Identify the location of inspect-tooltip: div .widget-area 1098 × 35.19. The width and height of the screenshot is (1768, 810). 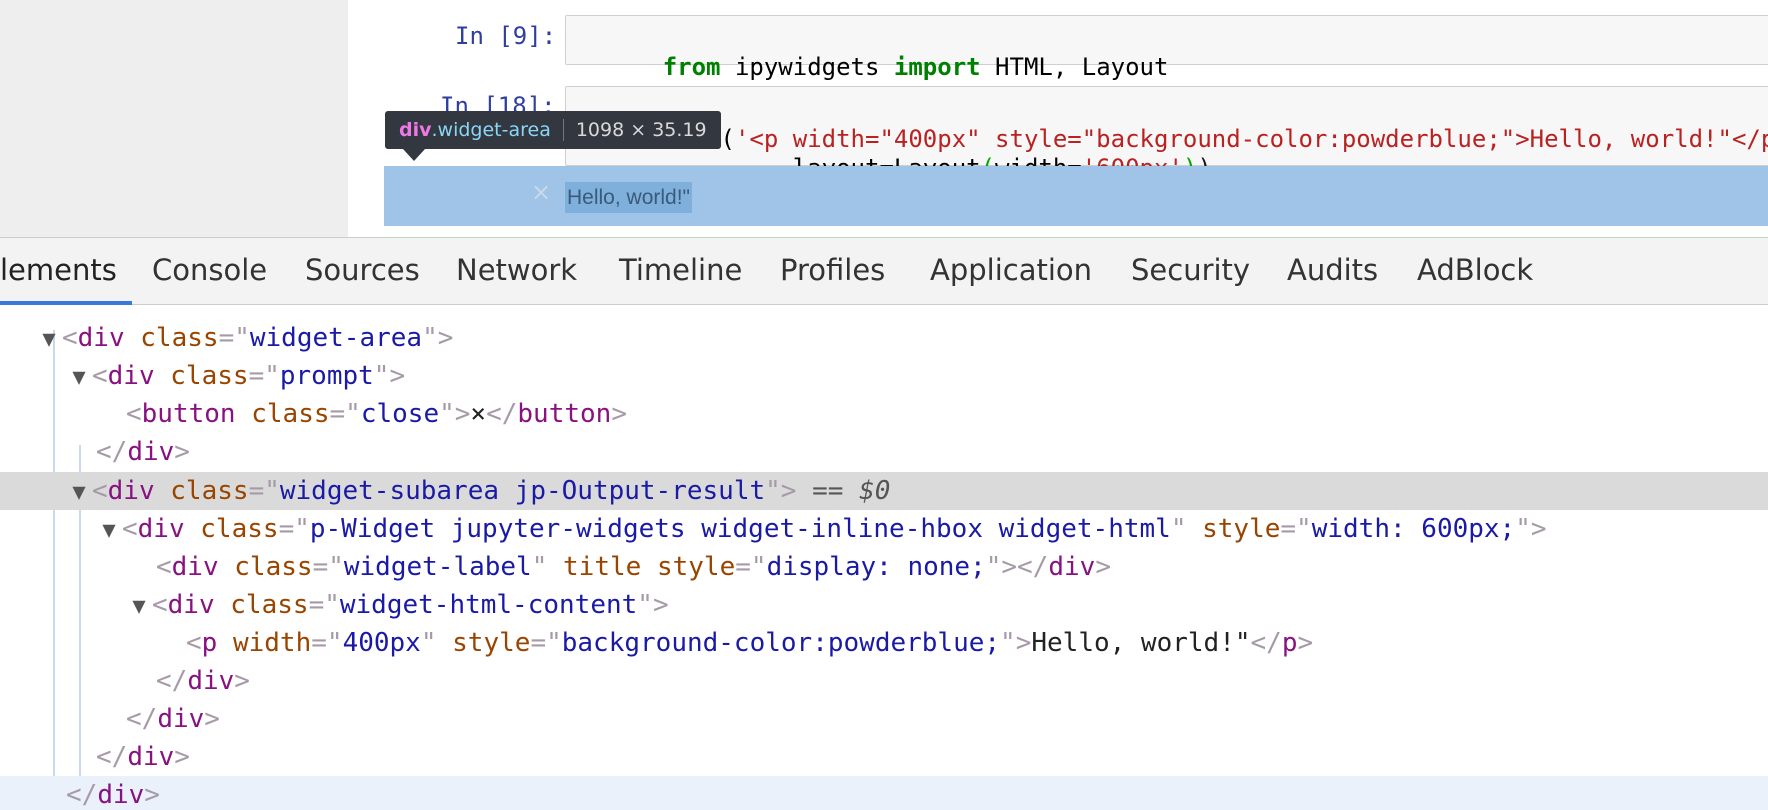
(553, 130).